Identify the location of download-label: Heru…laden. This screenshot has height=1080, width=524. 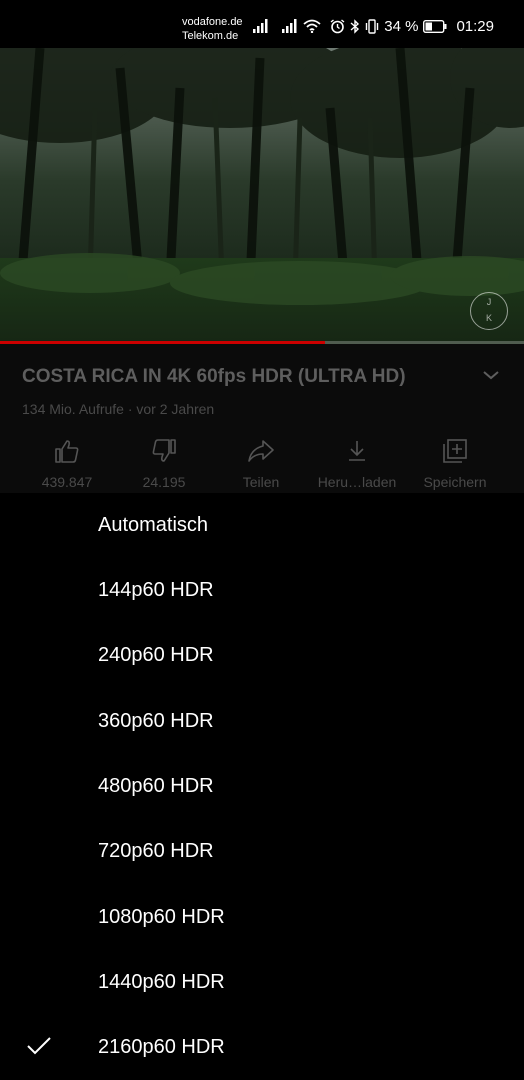
(357, 482).